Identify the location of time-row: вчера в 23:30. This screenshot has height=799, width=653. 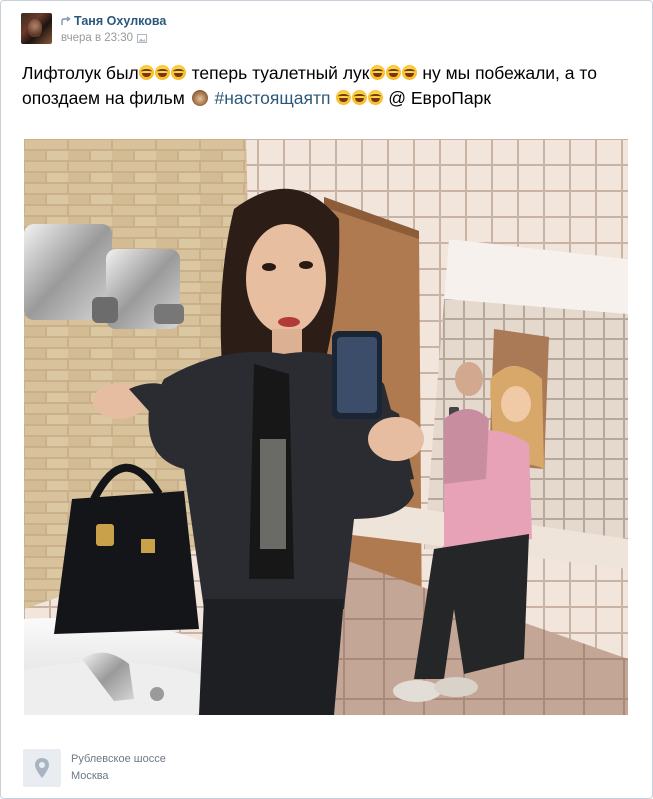
(113, 38).